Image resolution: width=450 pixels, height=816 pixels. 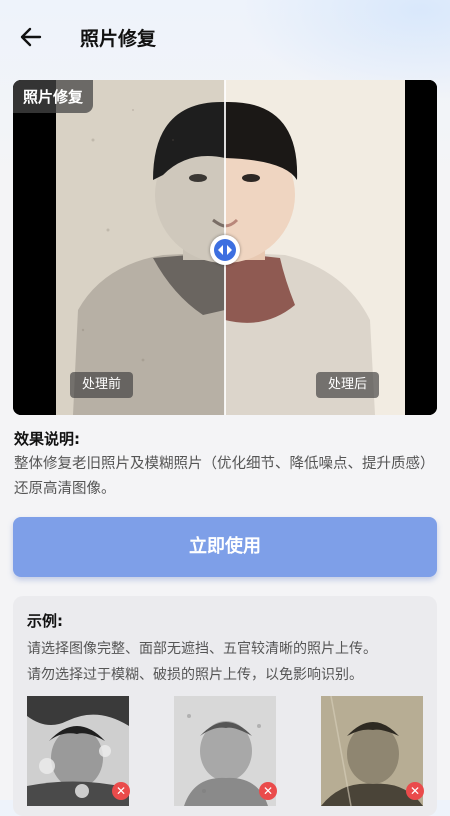 I want to click on example-tip-1: 请选择图像完整、面部无遮挡、五官较清晰的照片上传。, so click(x=202, y=649).